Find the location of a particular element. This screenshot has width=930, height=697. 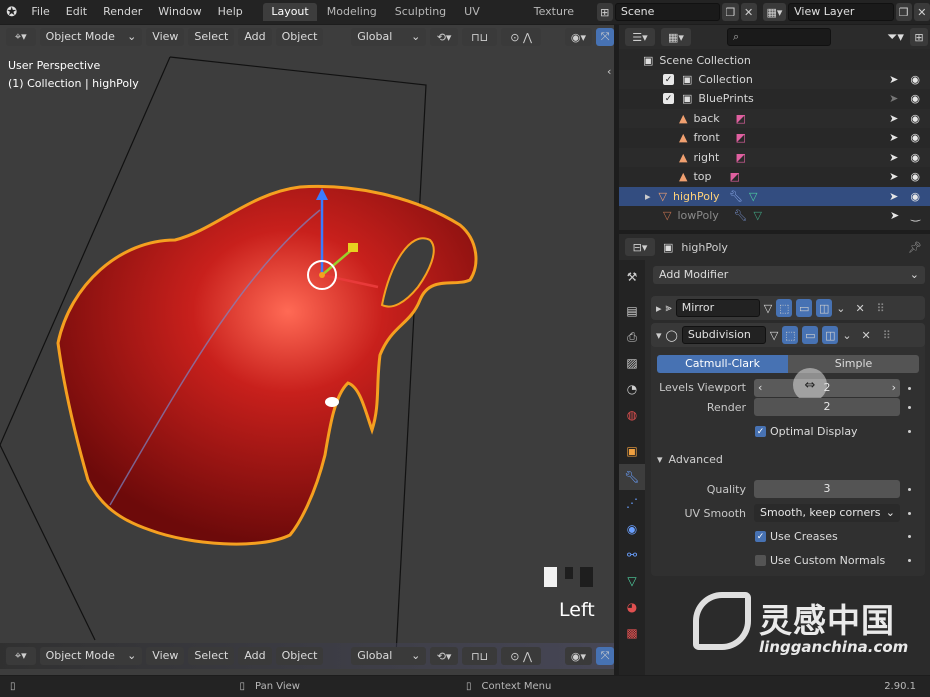

texture-tab-icon: ▩ is located at coordinates (632, 633).